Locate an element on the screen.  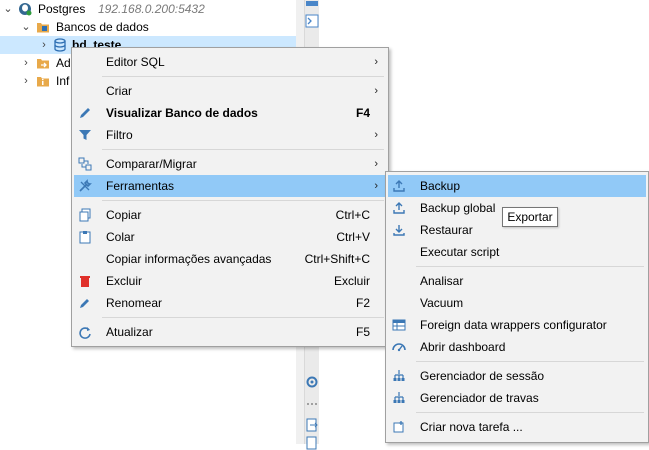
menu-item-criar: Criar › is located at coordinates (230, 91).